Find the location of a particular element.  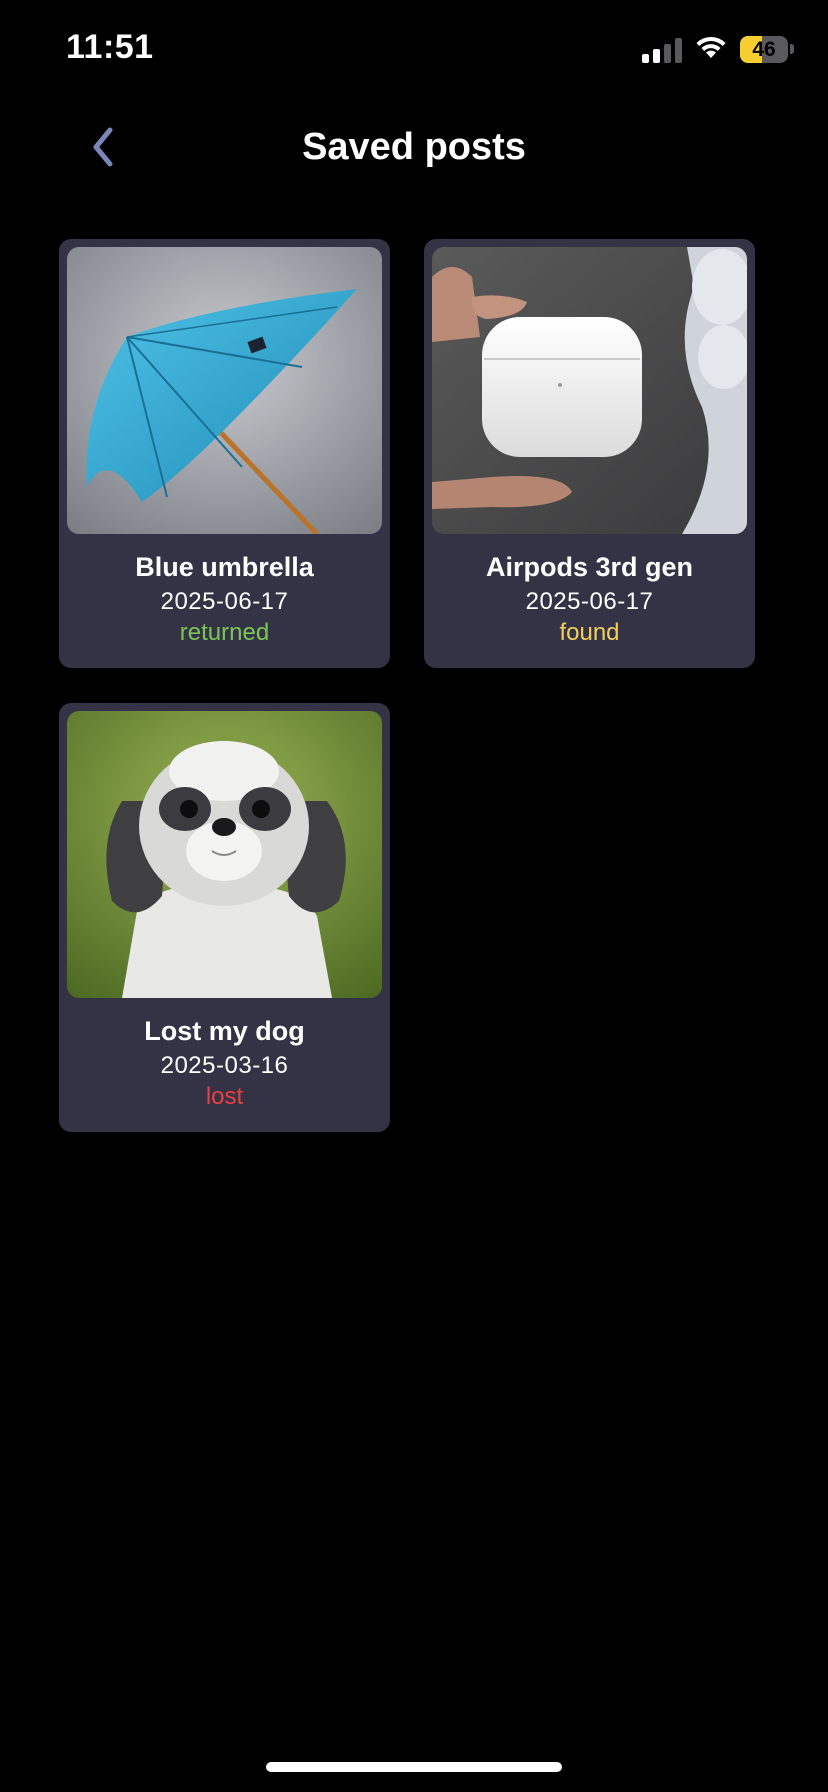

status-bar: 11:51 46 is located at coordinates (414, 50).